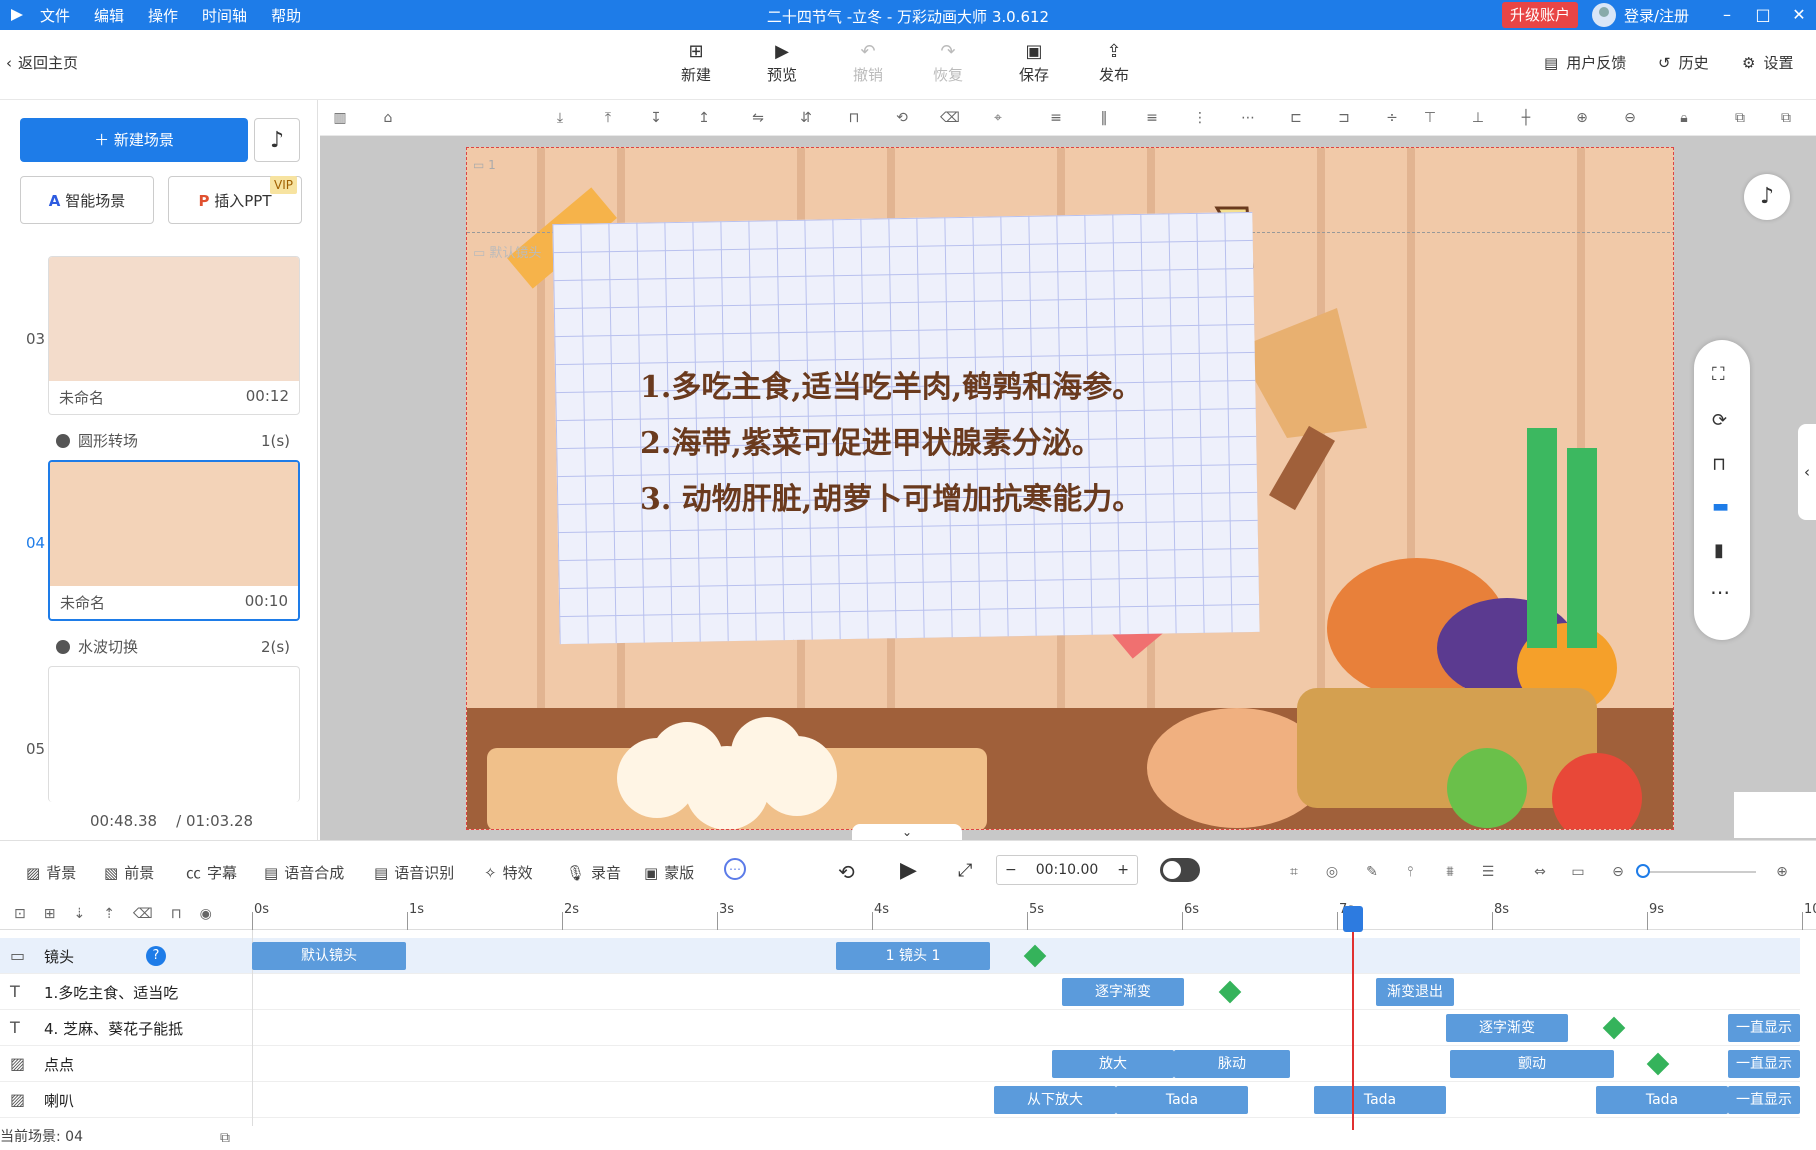  I want to click on distribute-h-icon: ⋮, so click(1200, 118).